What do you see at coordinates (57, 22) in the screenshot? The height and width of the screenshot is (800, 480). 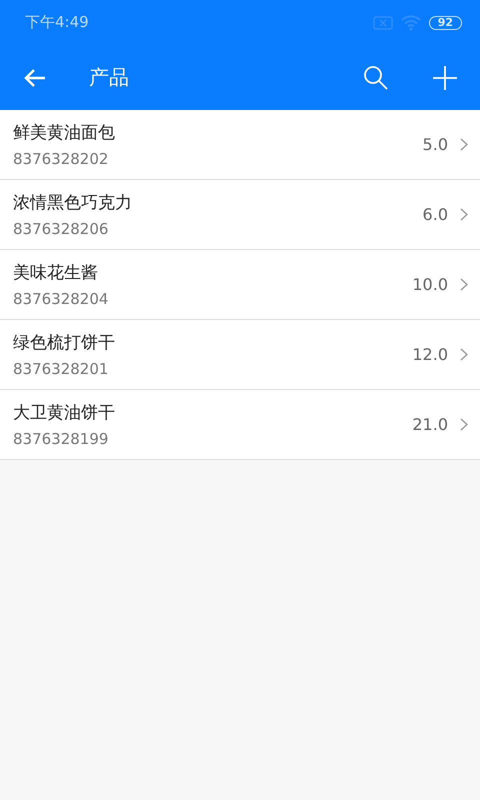 I see `status-time: 下午4:49` at bounding box center [57, 22].